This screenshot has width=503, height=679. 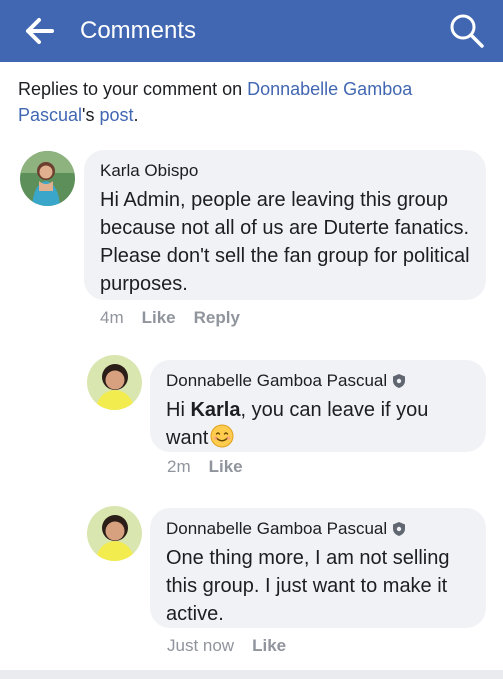 I want to click on context-possessive: 's, so click(x=91, y=115).